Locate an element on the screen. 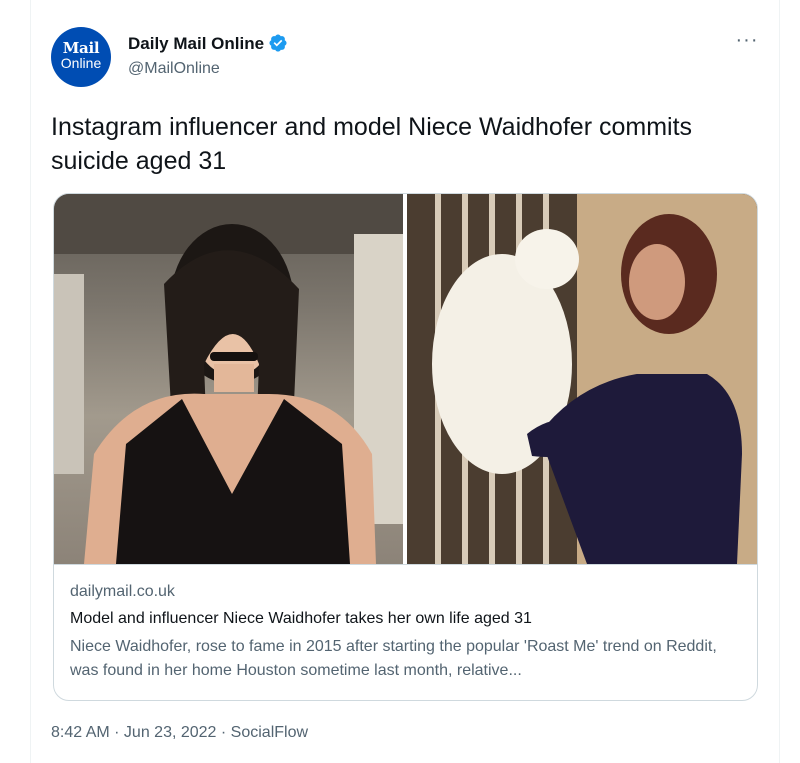  tweet-date: Jun 23, 2022 is located at coordinates (170, 732).